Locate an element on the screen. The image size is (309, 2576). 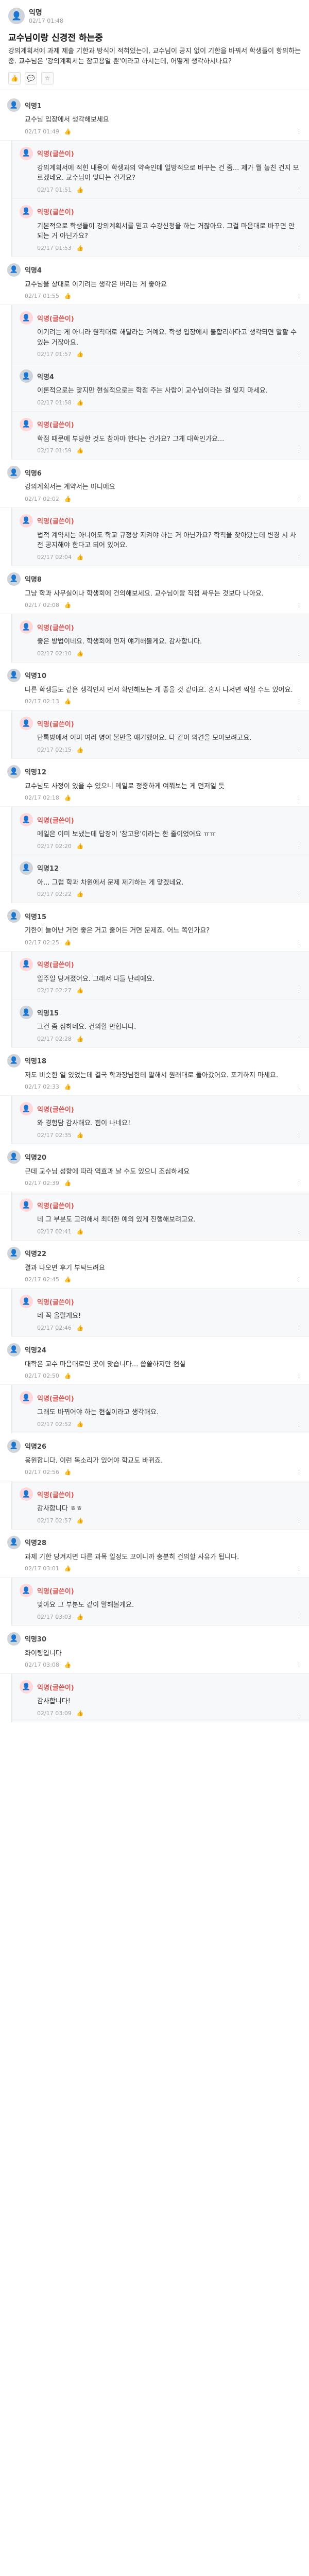
comment-header: 👤 익명24 is located at coordinates (154, 1350).